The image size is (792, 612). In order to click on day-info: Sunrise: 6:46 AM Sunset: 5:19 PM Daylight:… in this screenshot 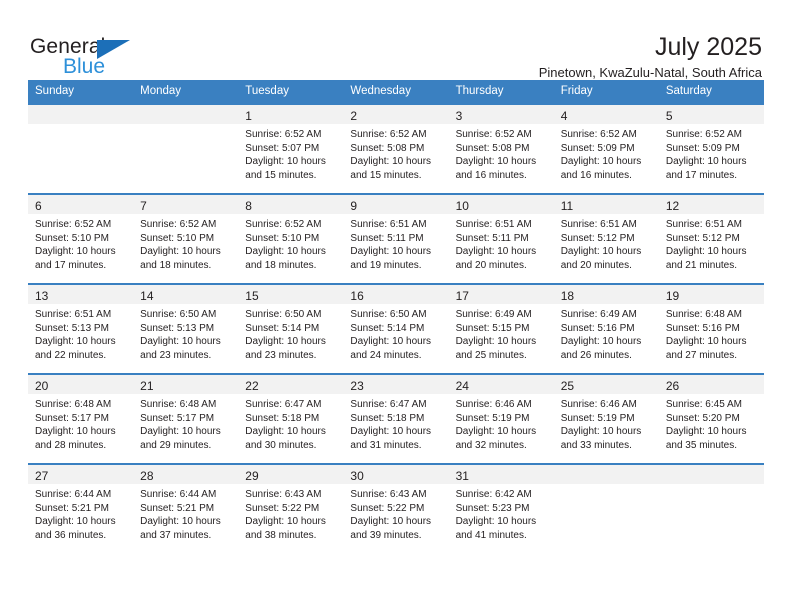, I will do `click(606, 423)`.